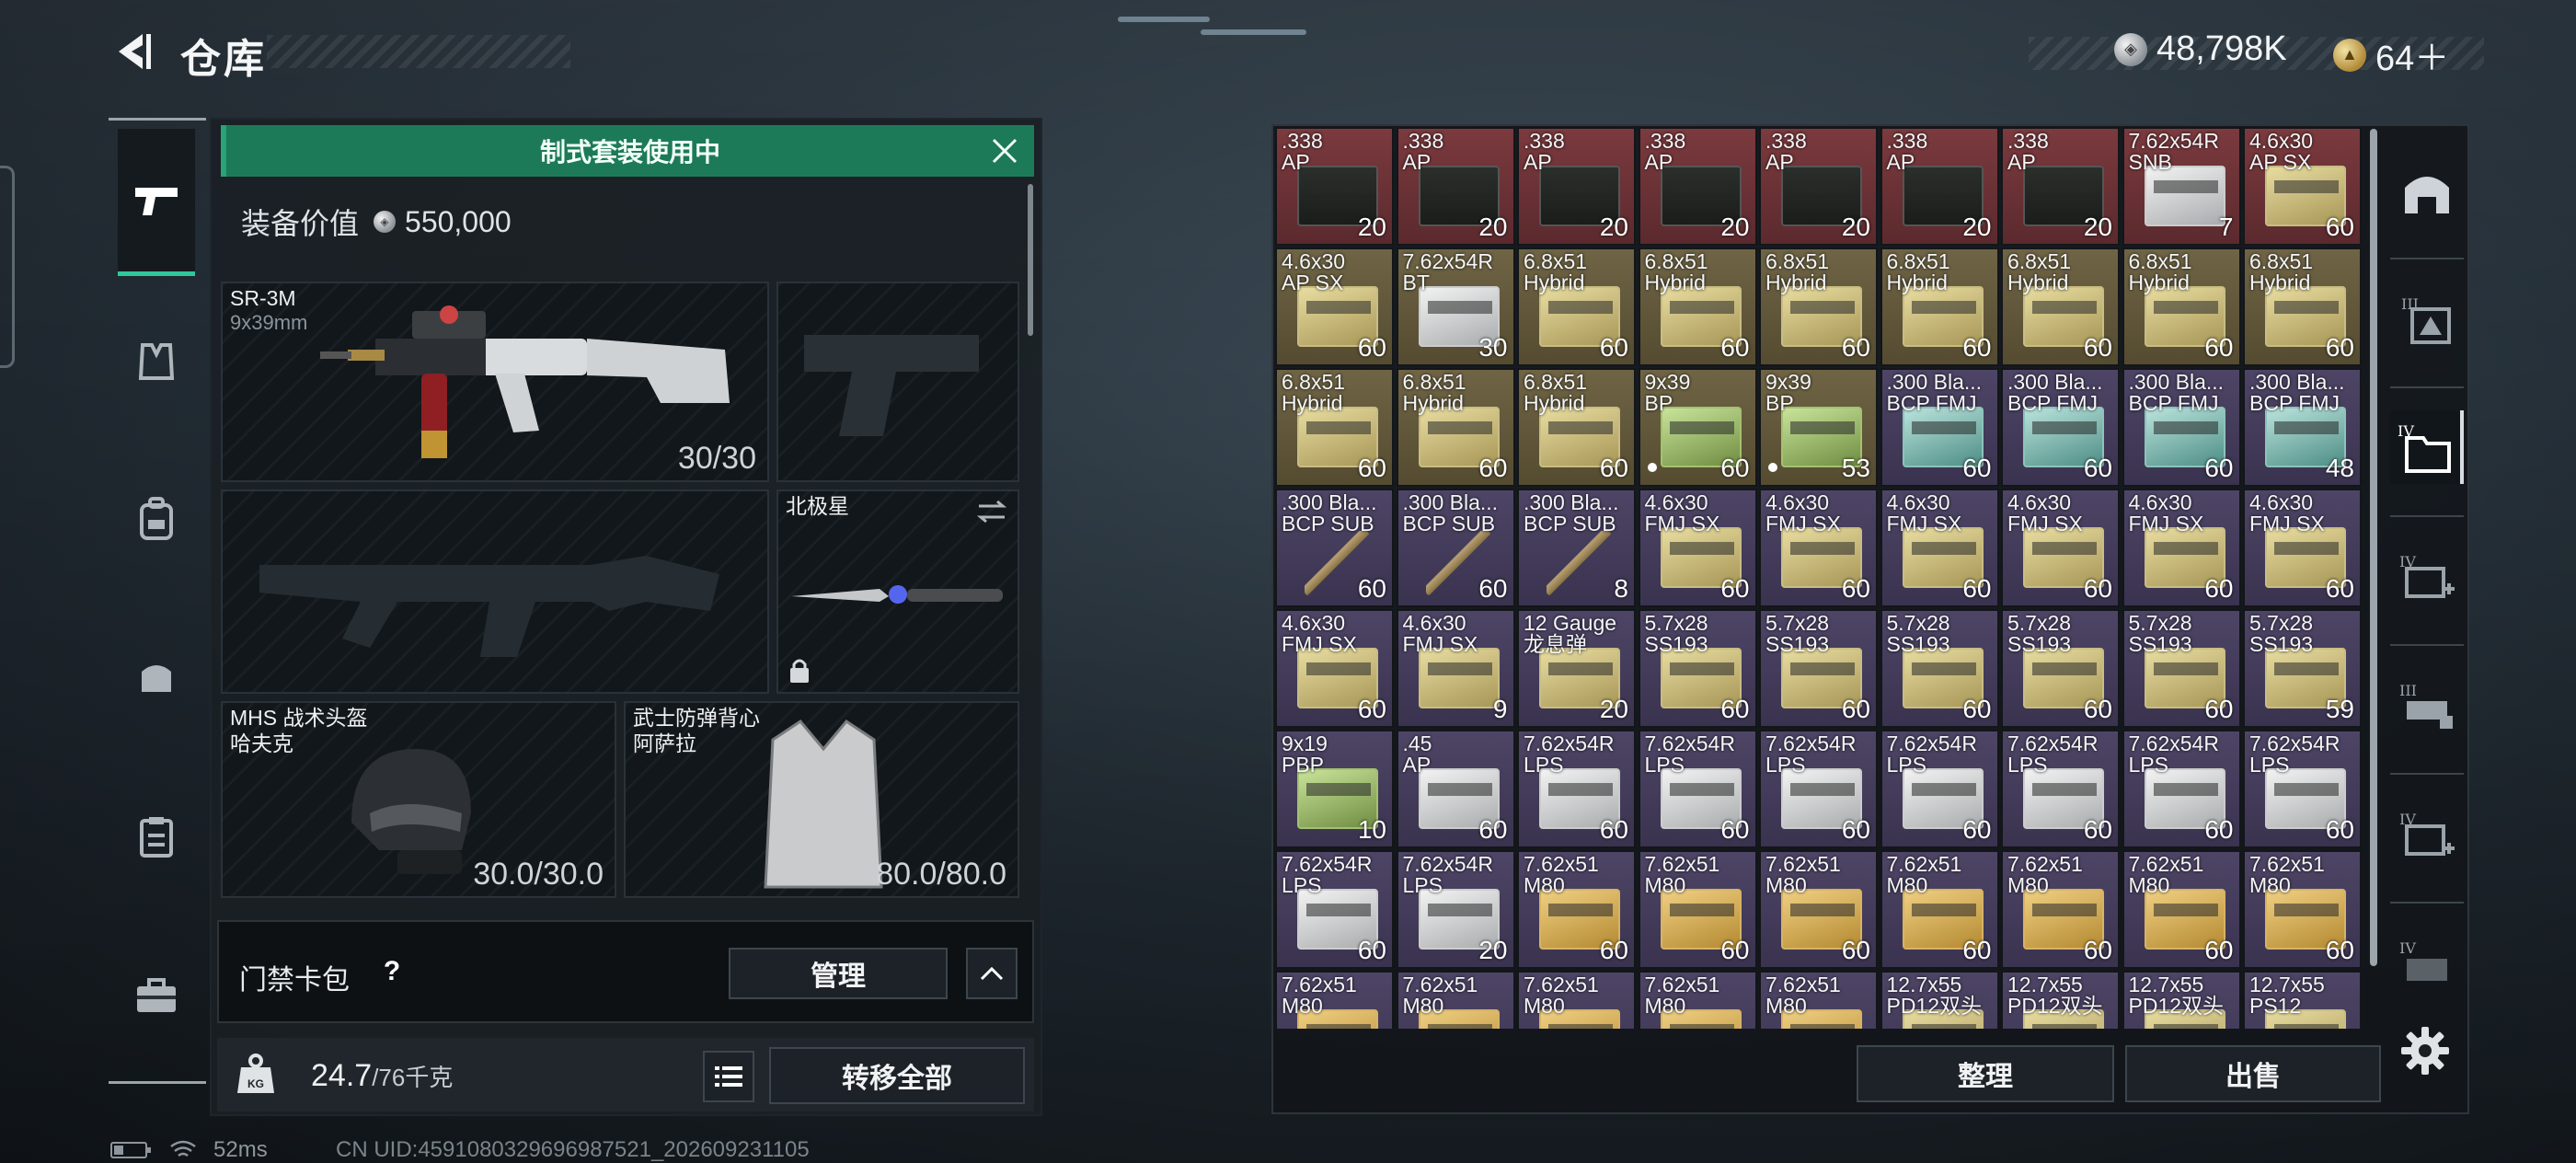 Image resolution: width=2576 pixels, height=1163 pixels. I want to click on stash-item: 7.62x54R BT 30, so click(1455, 307).